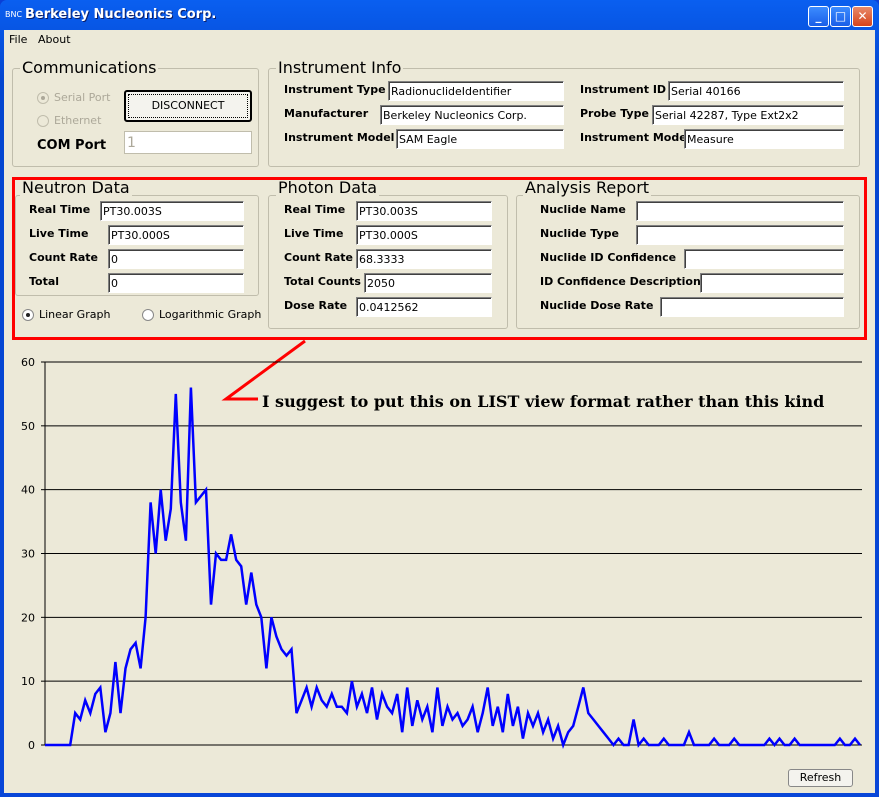 Image resolution: width=879 pixels, height=797 pixels. What do you see at coordinates (28, 362) in the screenshot?
I see `y-tick-label: 60` at bounding box center [28, 362].